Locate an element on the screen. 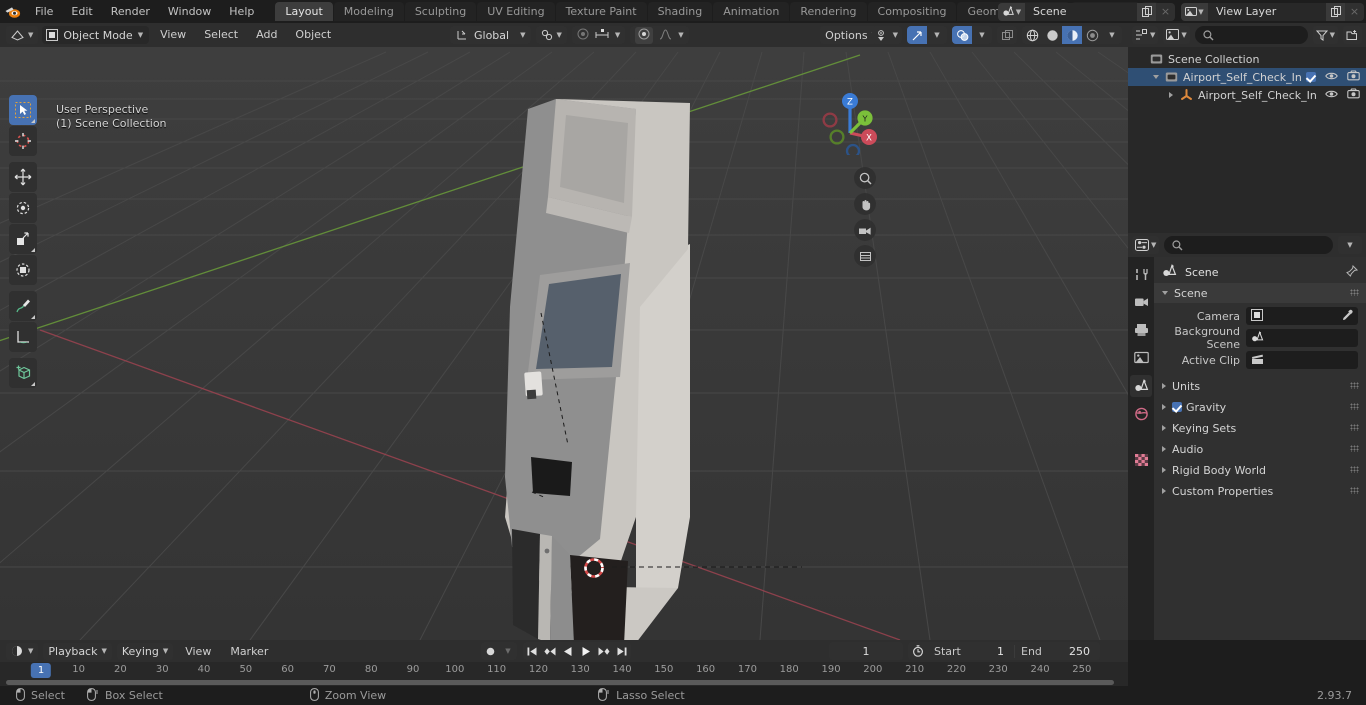  scale-tool is located at coordinates (23, 239).